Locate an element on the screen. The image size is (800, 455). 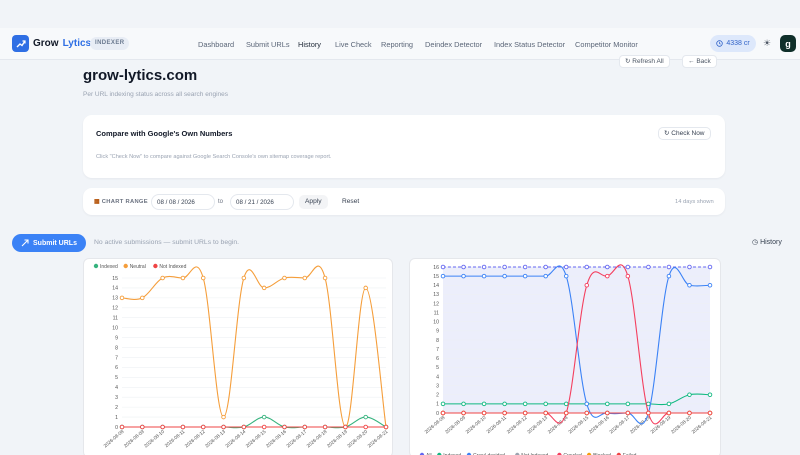
series-line-neutral is located at coordinates (254, 346).